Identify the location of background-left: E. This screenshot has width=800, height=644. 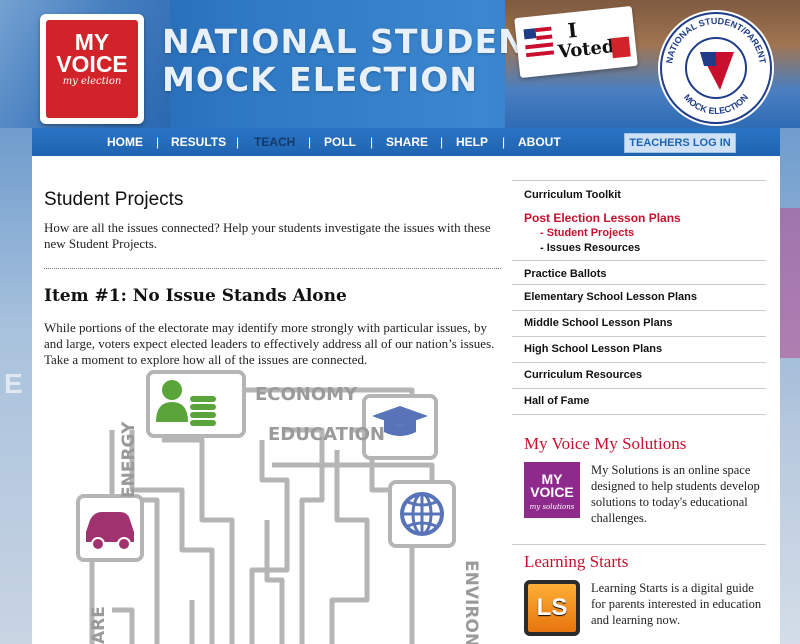
(16, 386).